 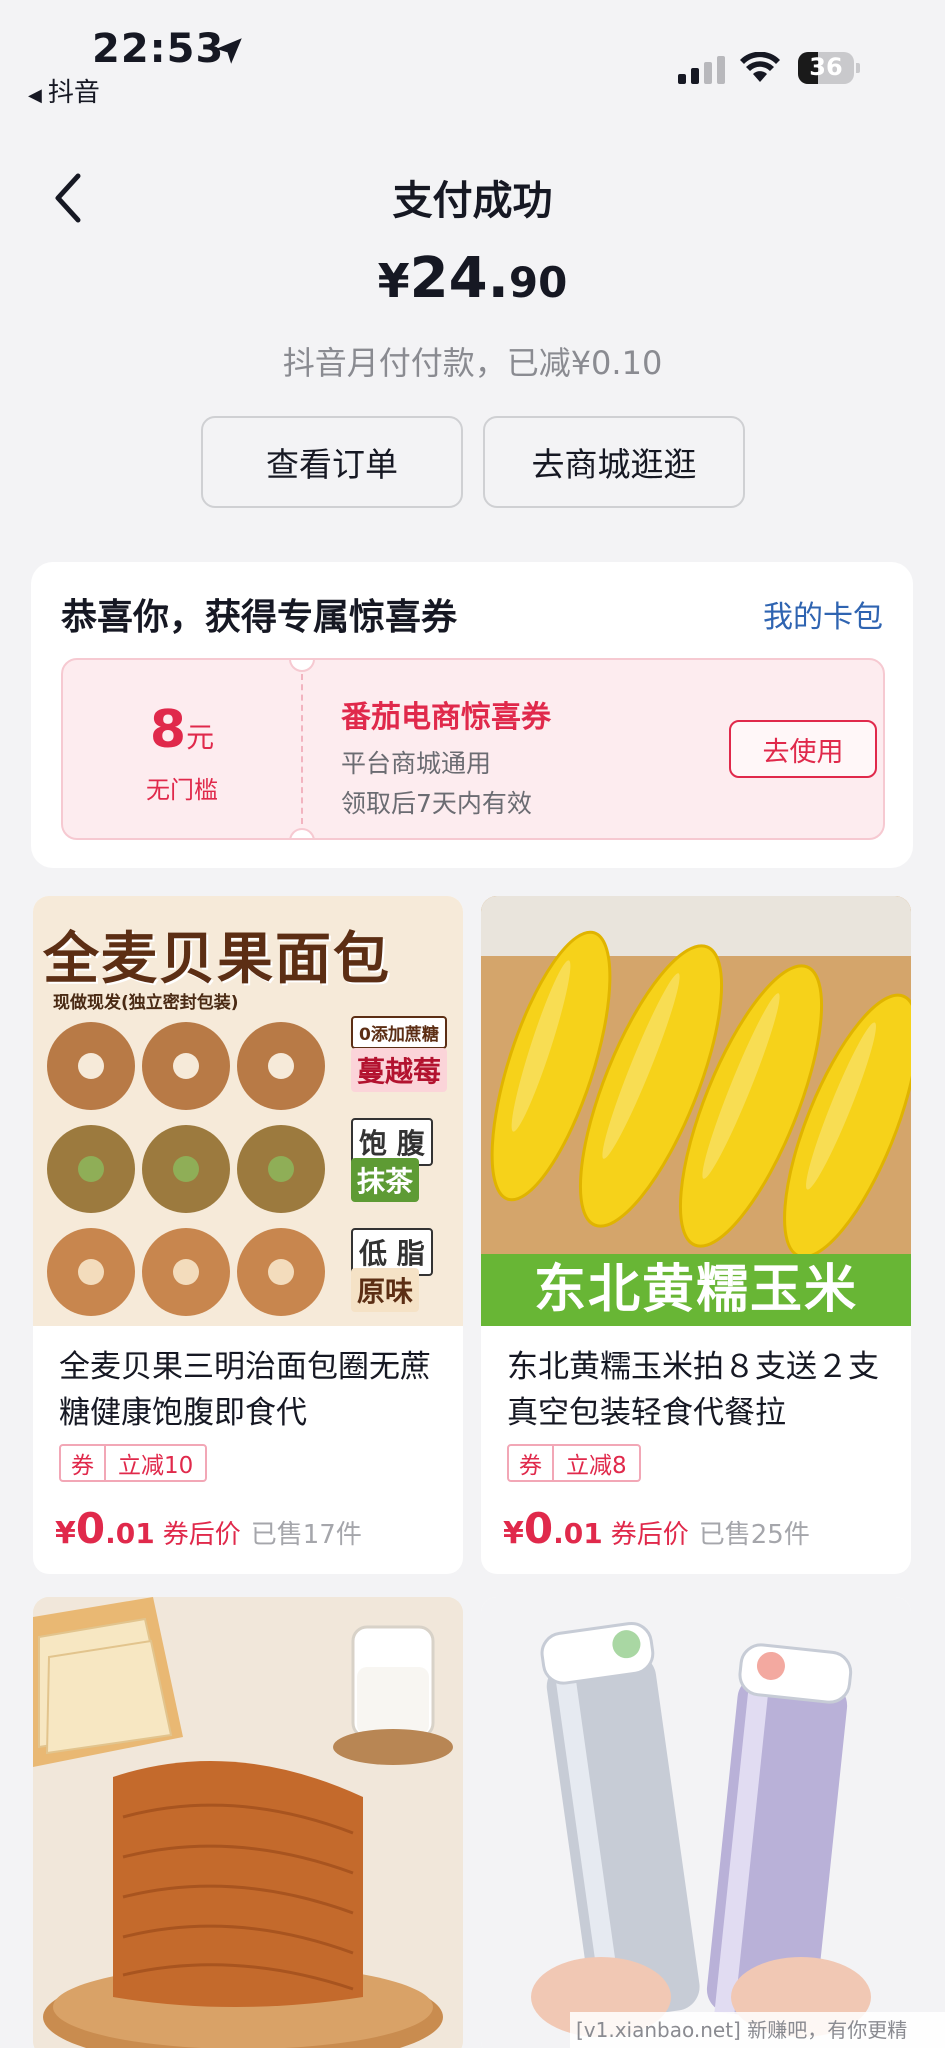 I want to click on coupon-scope: 平台商城通用, so click(x=416, y=763).